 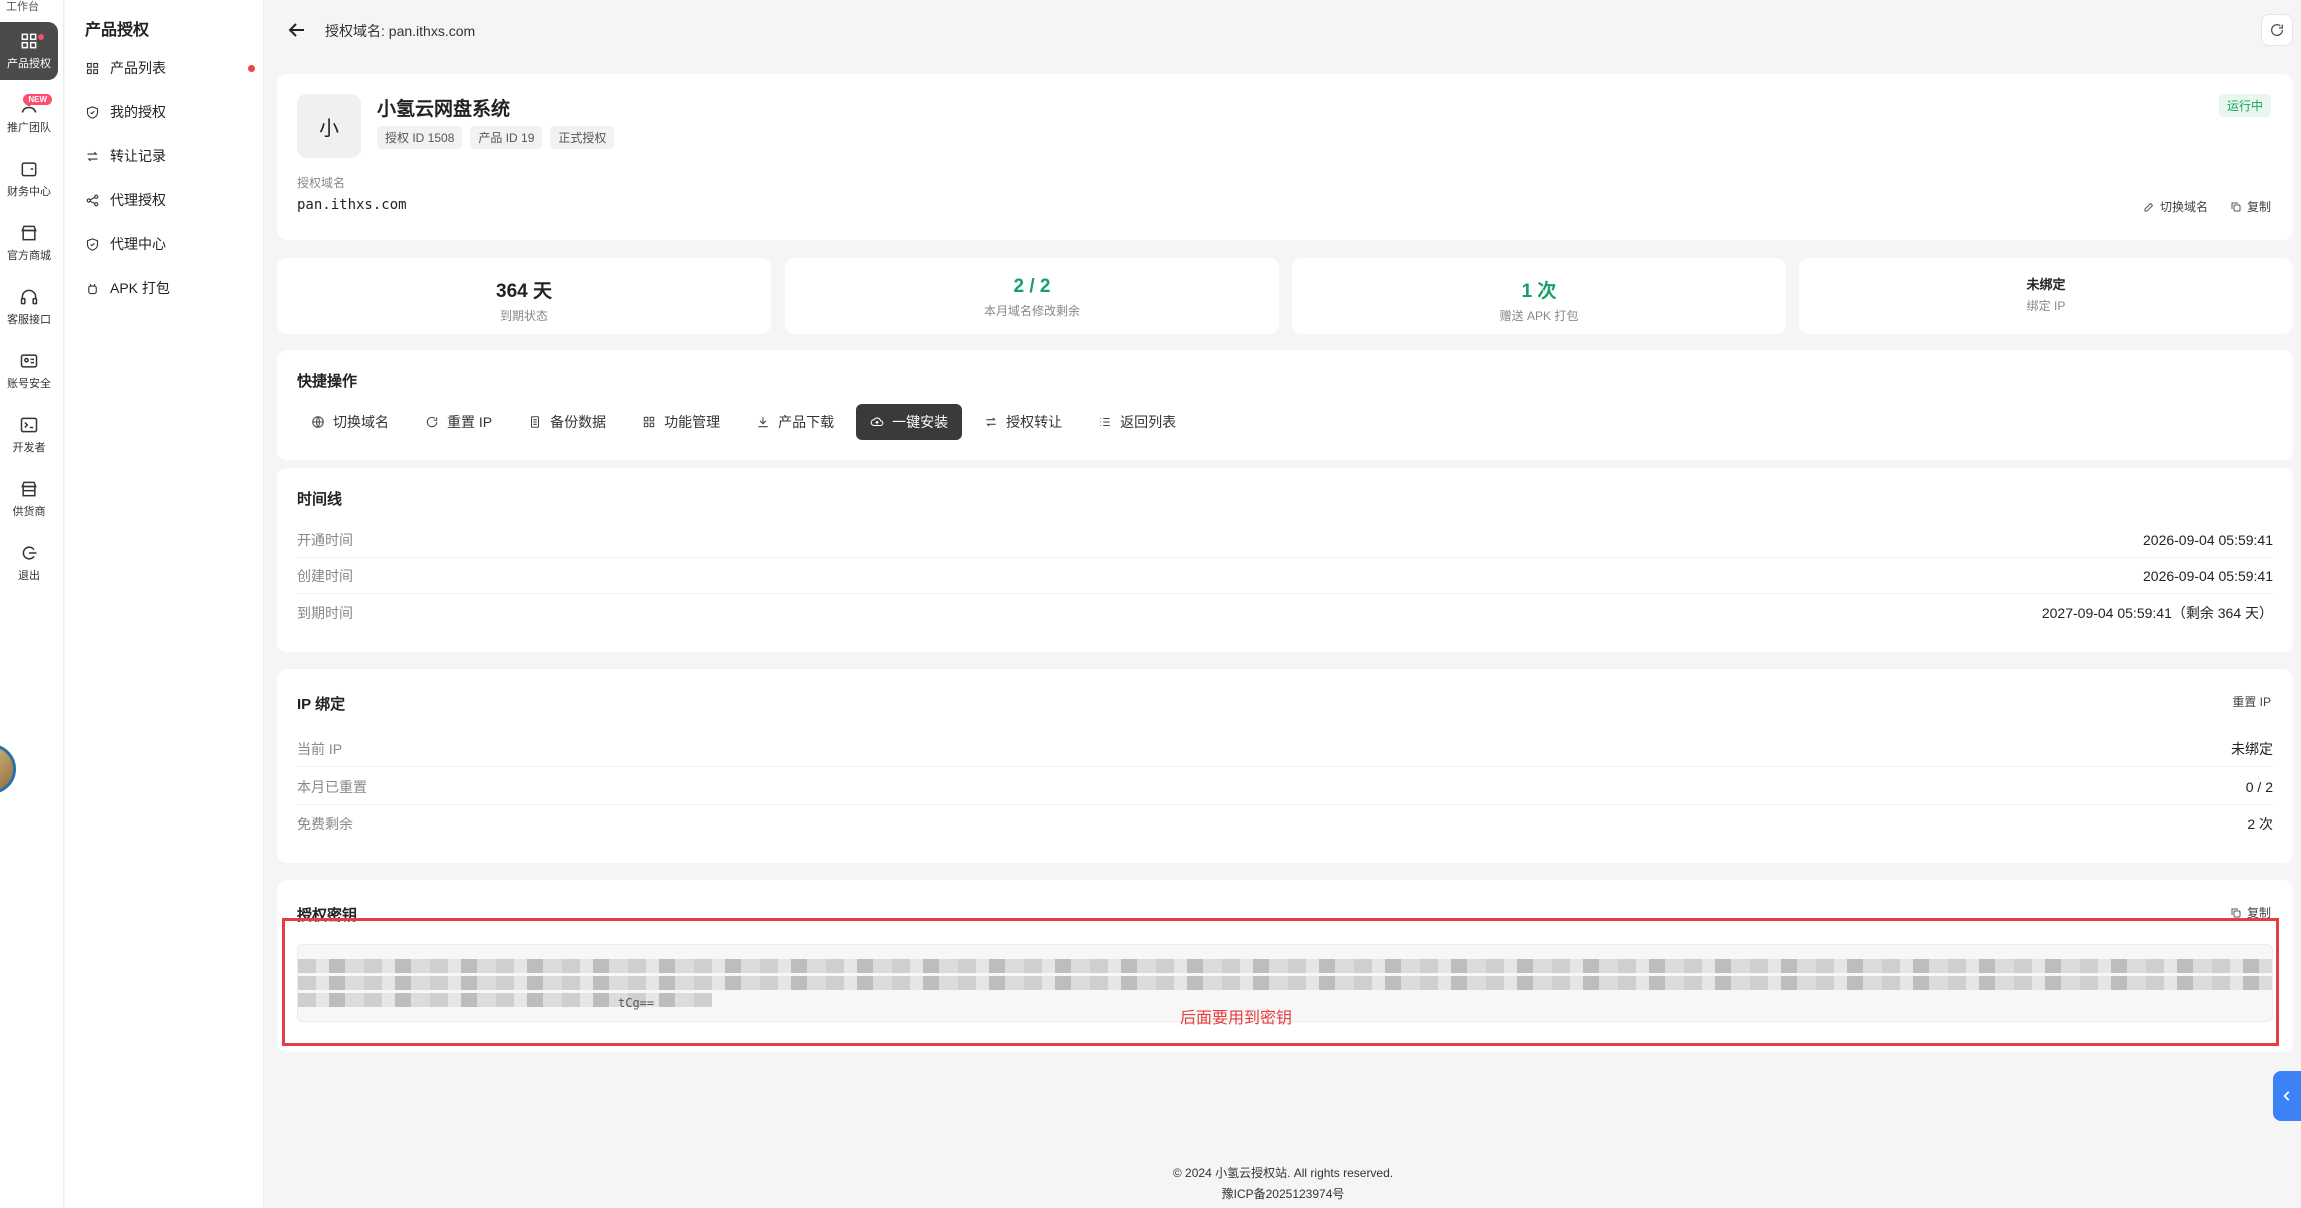 I want to click on row-value: 0 / 2, so click(x=2259, y=786).